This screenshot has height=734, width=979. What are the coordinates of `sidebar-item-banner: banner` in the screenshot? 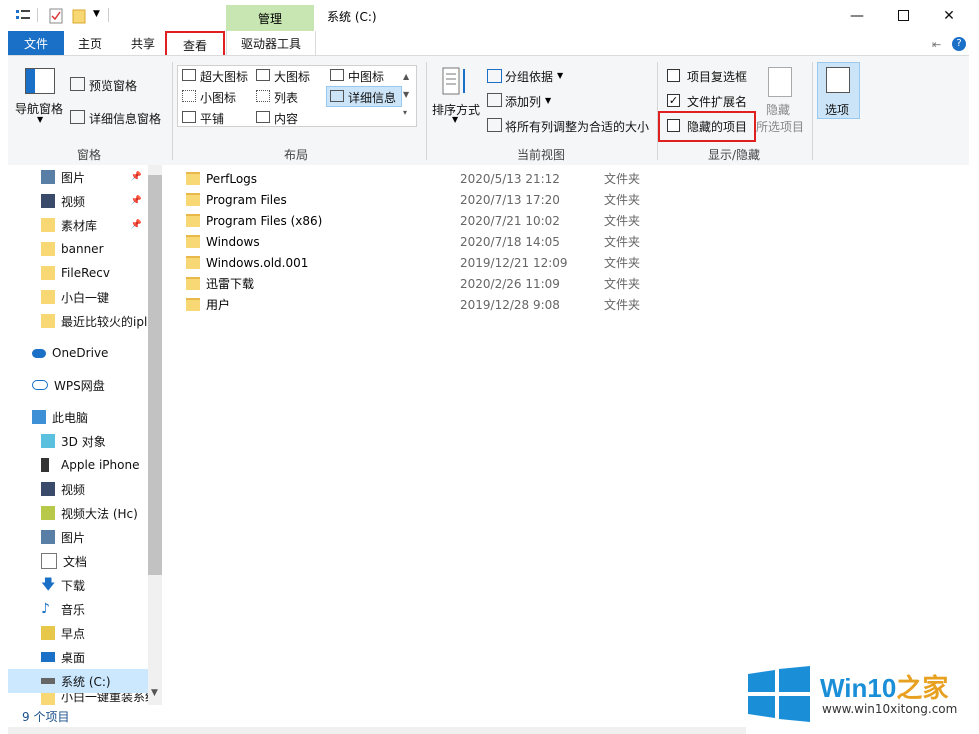 It's located at (78, 249).